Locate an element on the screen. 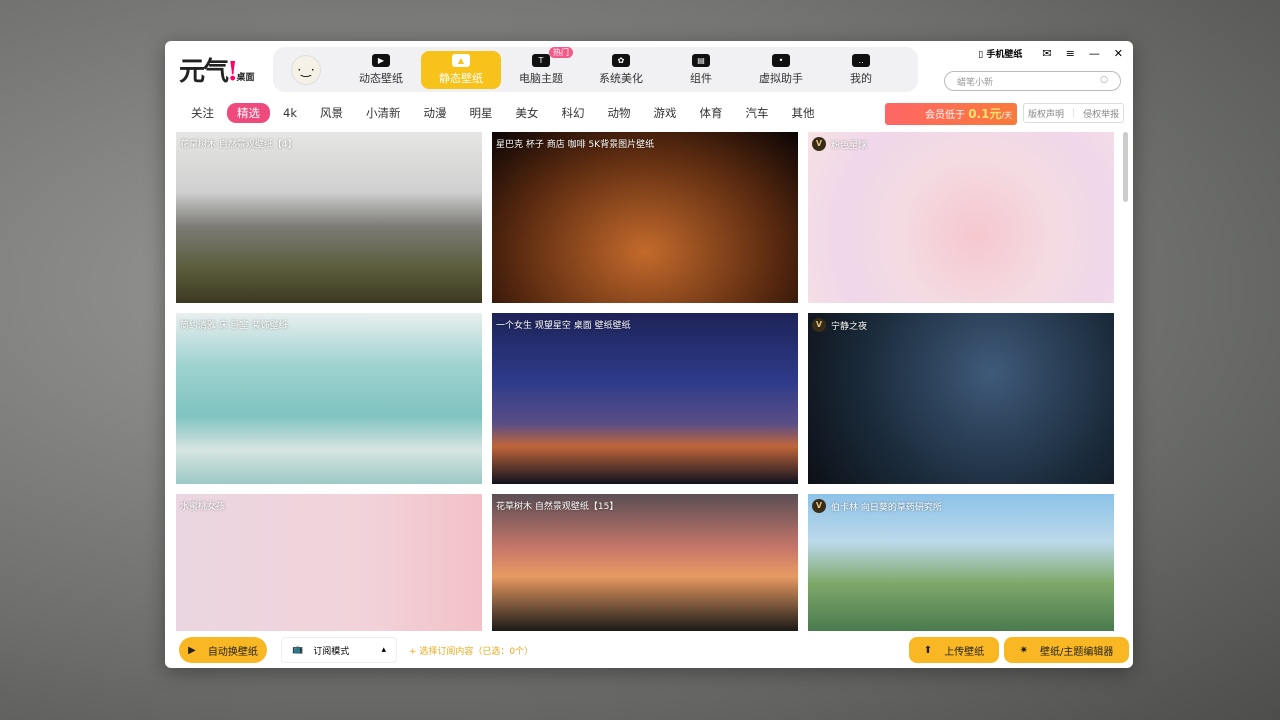 The height and width of the screenshot is (720, 1280). face-icon: ‥ is located at coordinates (861, 60).